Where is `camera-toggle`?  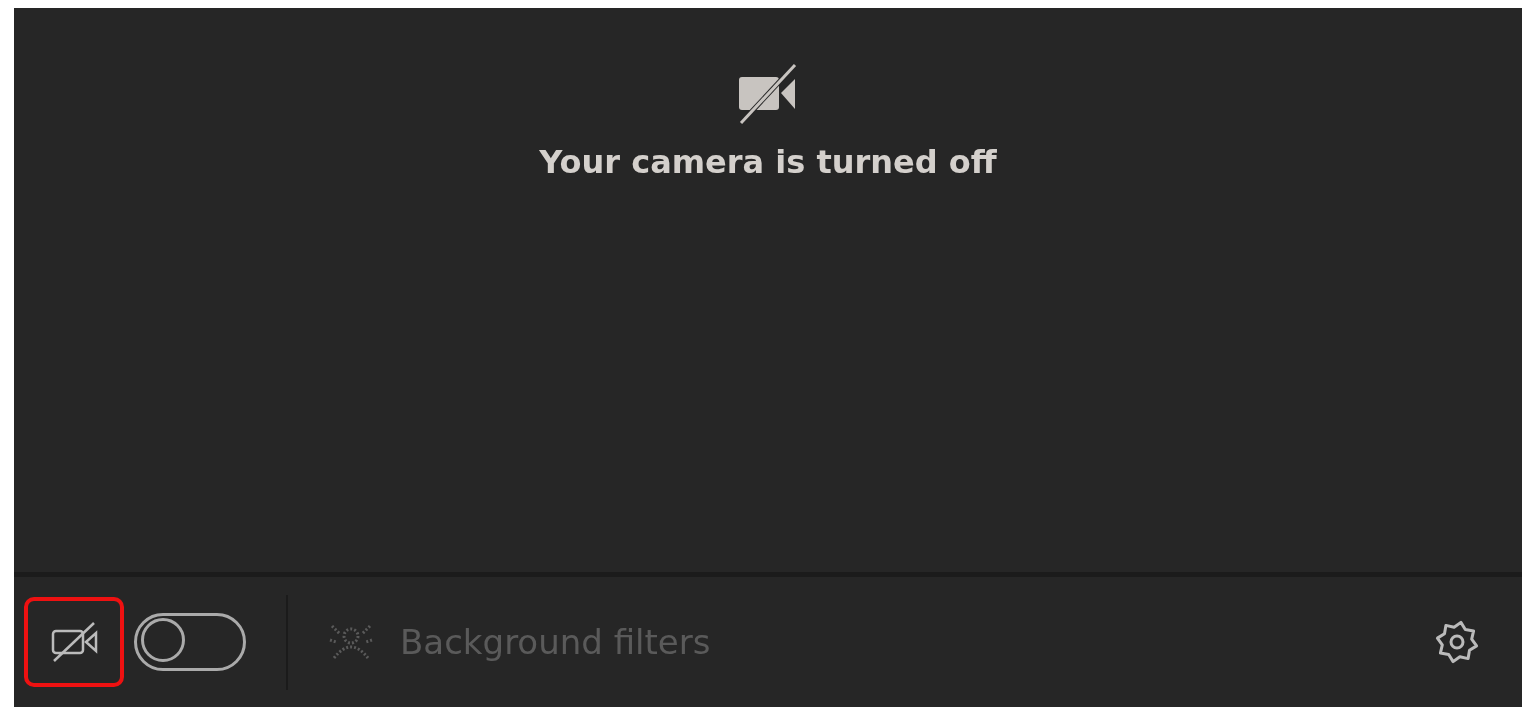 camera-toggle is located at coordinates (190, 642).